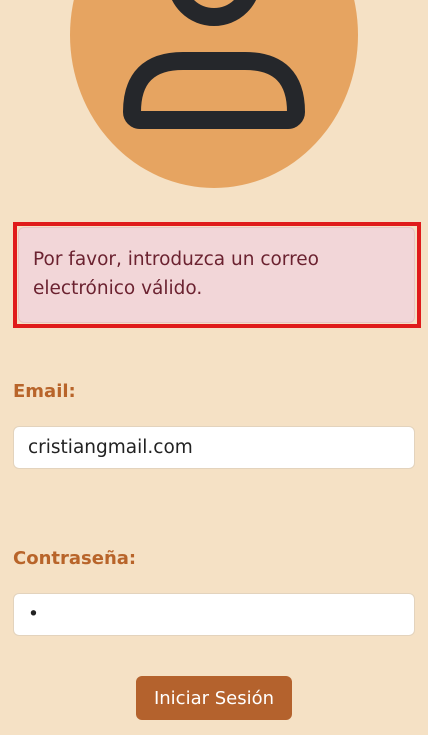 This screenshot has height=735, width=428. What do you see at coordinates (214, 64) in the screenshot?
I see `user-icon` at bounding box center [214, 64].